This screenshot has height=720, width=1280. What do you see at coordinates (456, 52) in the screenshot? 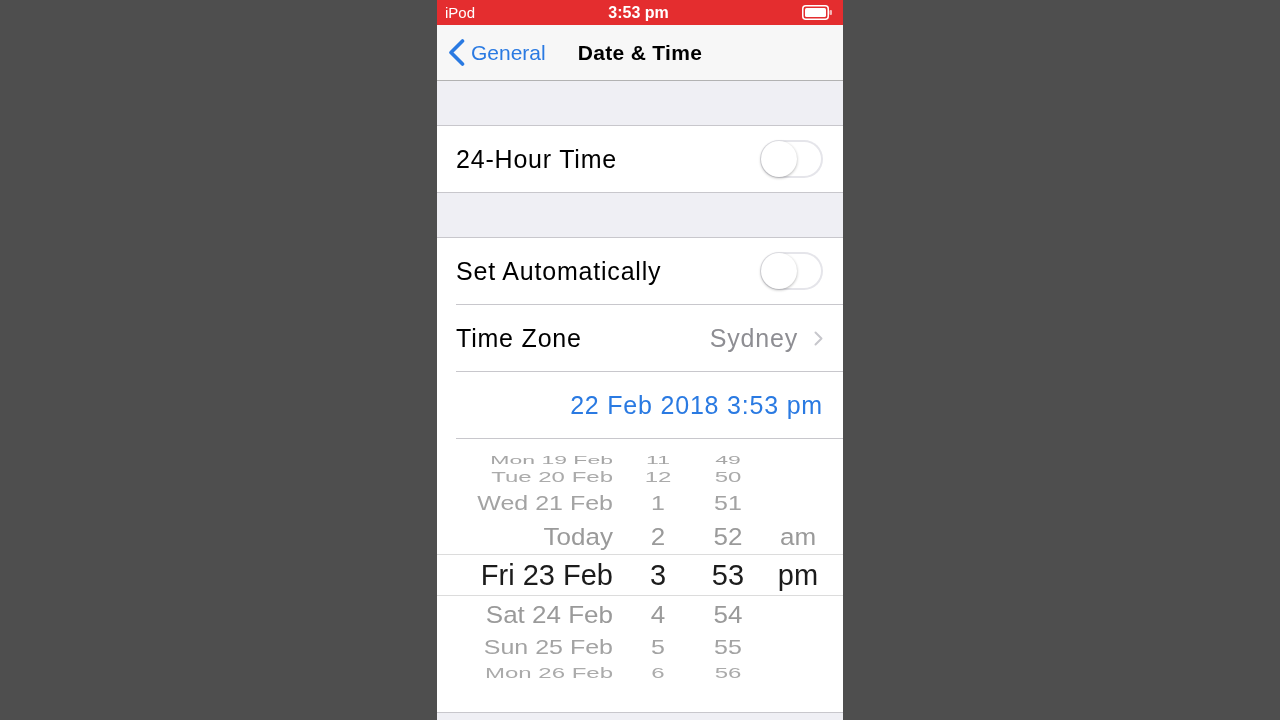
I see `back-chevron-icon` at bounding box center [456, 52].